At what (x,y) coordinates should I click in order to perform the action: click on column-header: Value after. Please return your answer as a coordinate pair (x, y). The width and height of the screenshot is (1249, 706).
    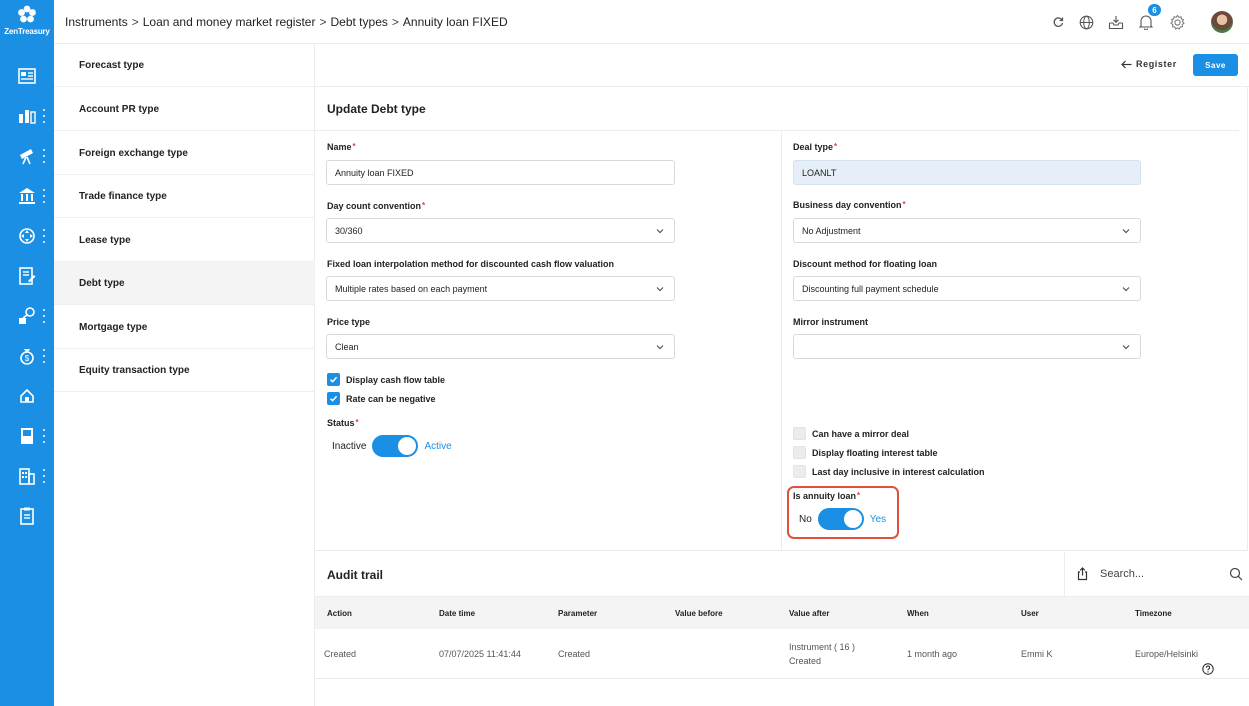
    Looking at the image, I should click on (809, 613).